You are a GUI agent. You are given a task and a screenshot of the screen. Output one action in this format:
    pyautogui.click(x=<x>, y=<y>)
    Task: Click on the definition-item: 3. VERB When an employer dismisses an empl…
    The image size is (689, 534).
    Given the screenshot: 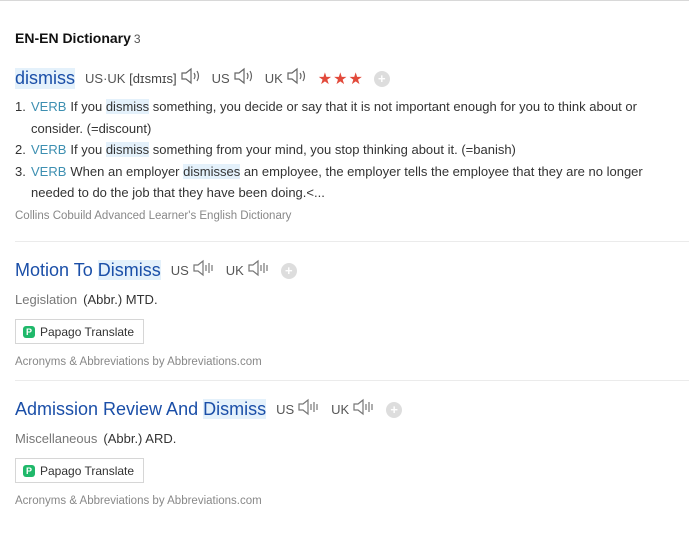 What is the action you would take?
    pyautogui.click(x=352, y=182)
    